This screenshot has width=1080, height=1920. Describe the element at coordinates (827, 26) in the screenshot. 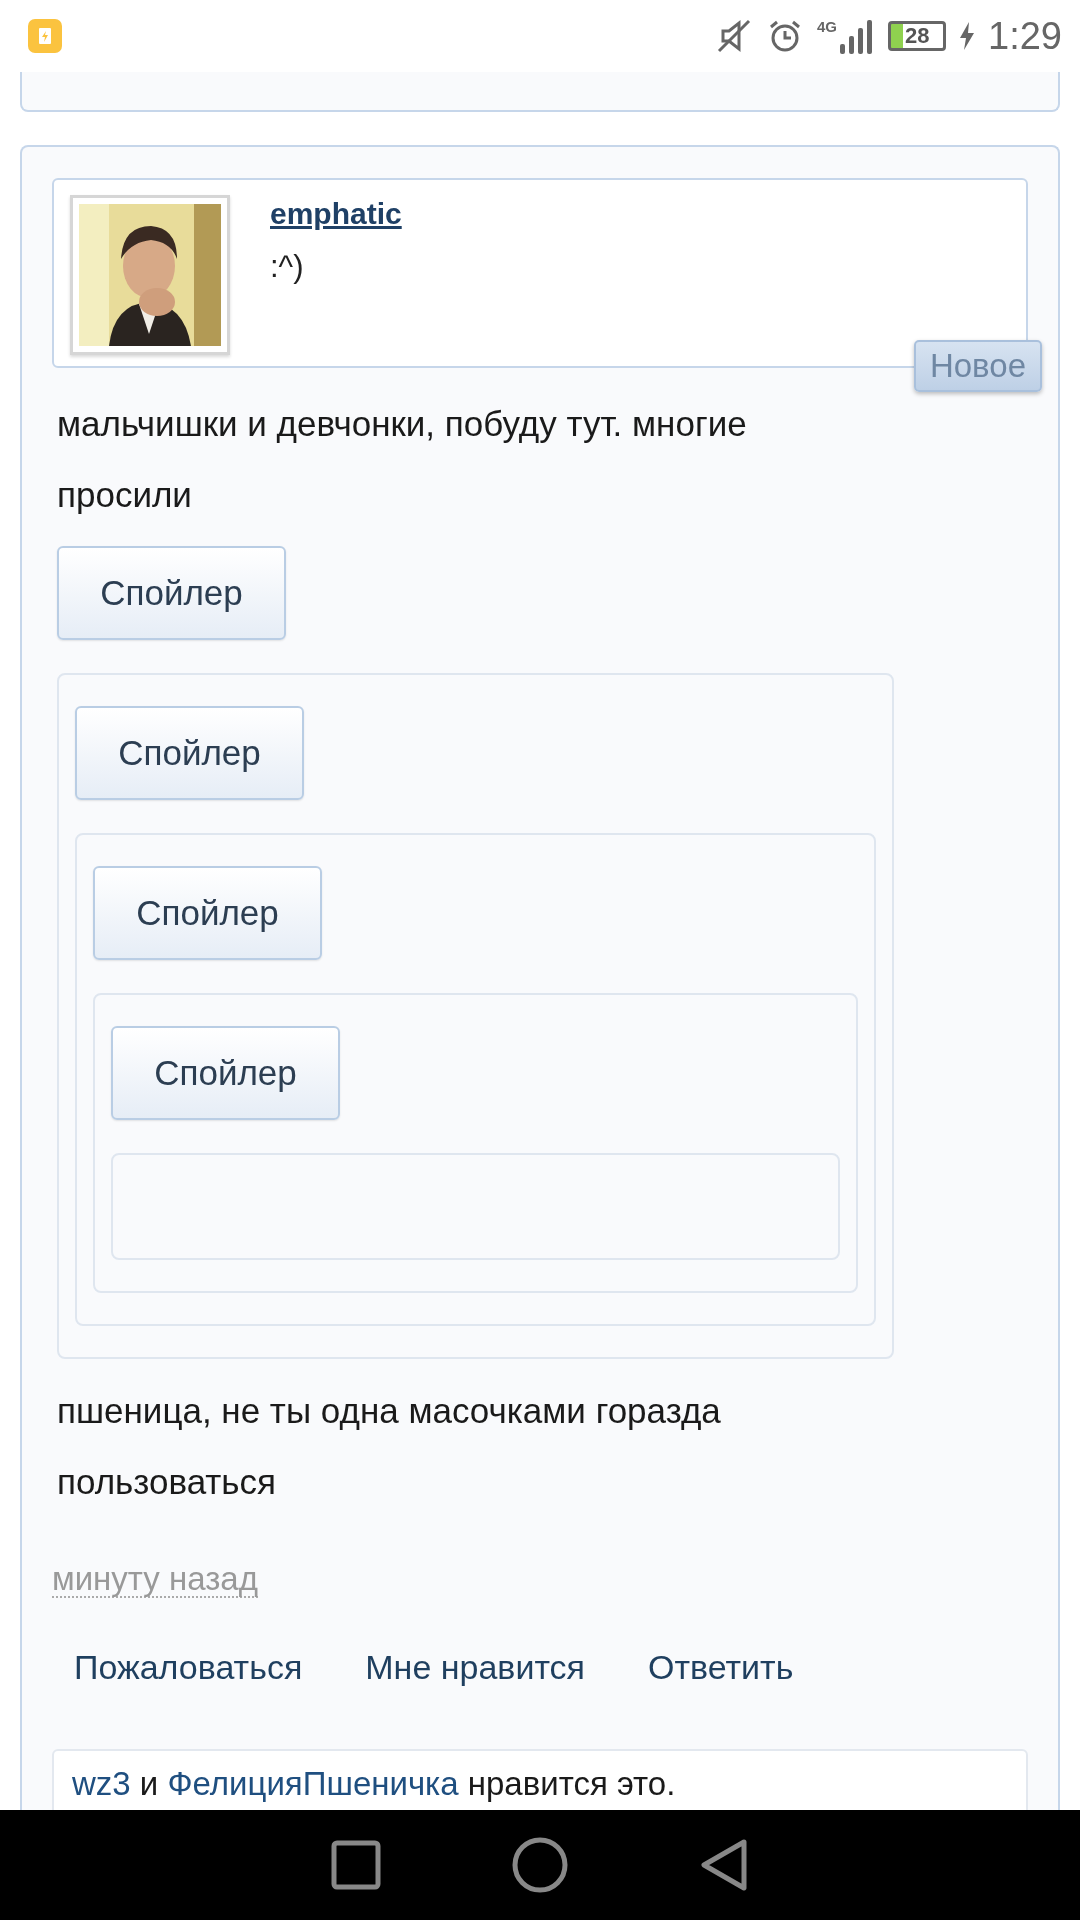

I see `network-label: 4G` at that location.